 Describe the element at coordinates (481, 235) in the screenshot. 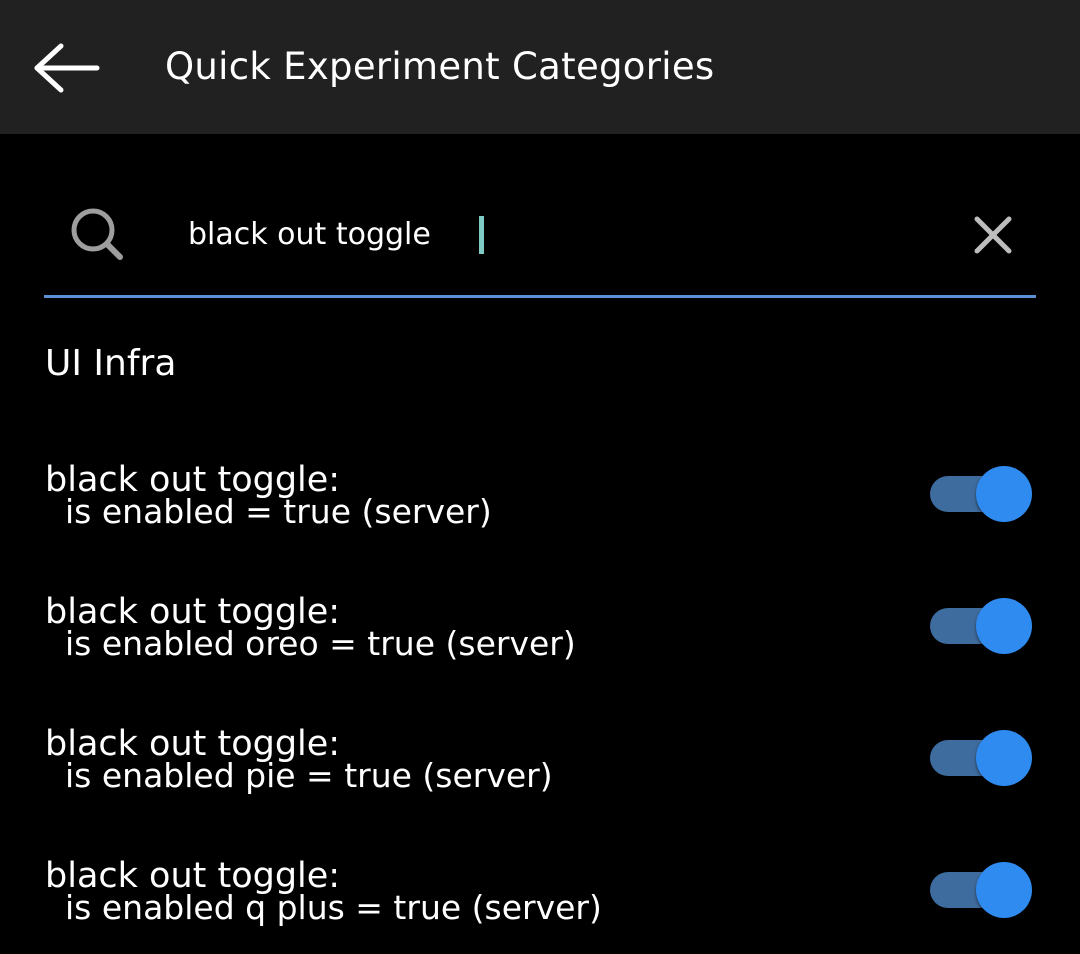

I see `text-cursor` at that location.